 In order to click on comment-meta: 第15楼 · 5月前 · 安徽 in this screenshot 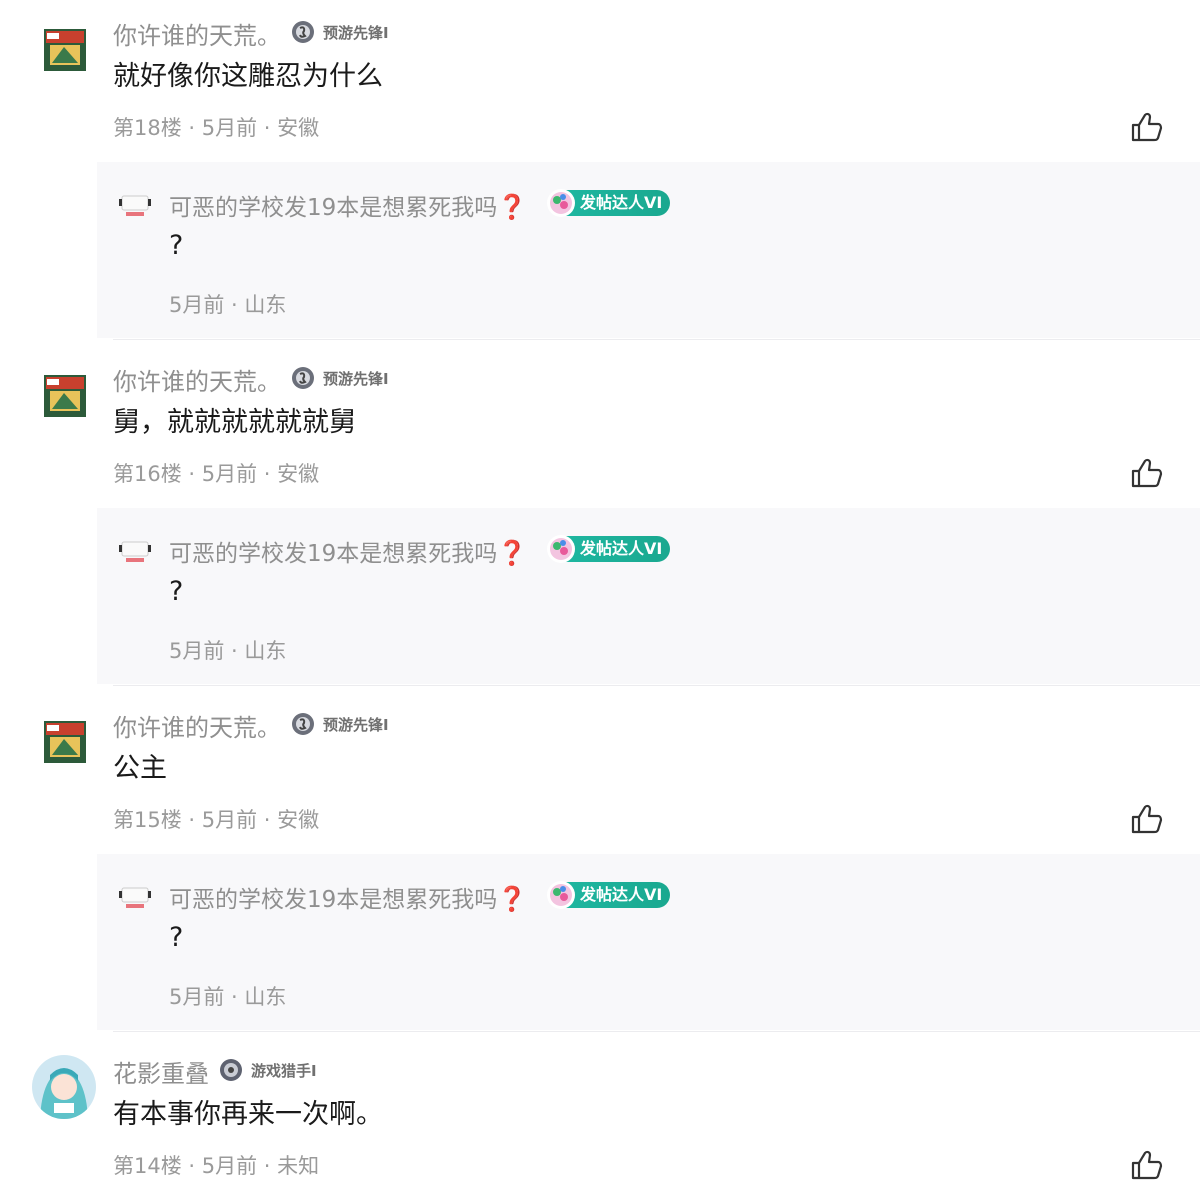, I will do `click(216, 820)`.